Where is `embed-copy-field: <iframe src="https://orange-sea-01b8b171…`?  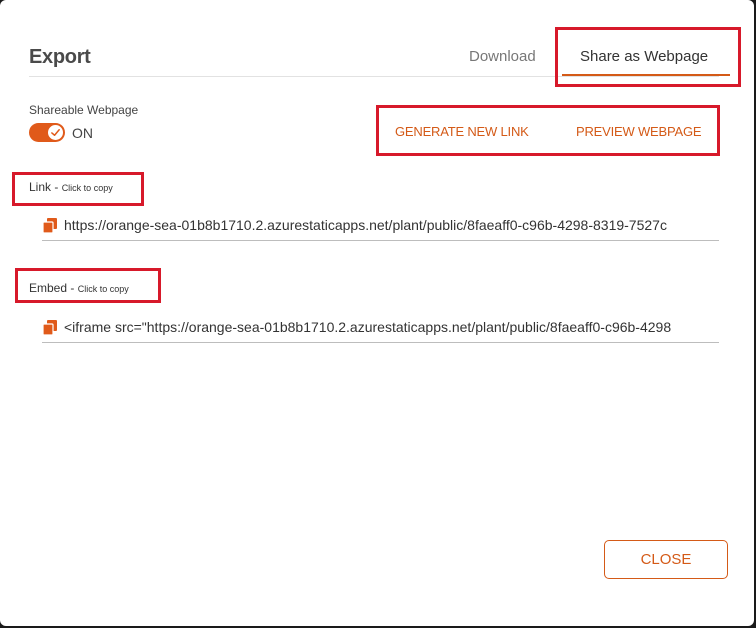
embed-copy-field: <iframe src="https://orange-sea-01b8b171… is located at coordinates (380, 330).